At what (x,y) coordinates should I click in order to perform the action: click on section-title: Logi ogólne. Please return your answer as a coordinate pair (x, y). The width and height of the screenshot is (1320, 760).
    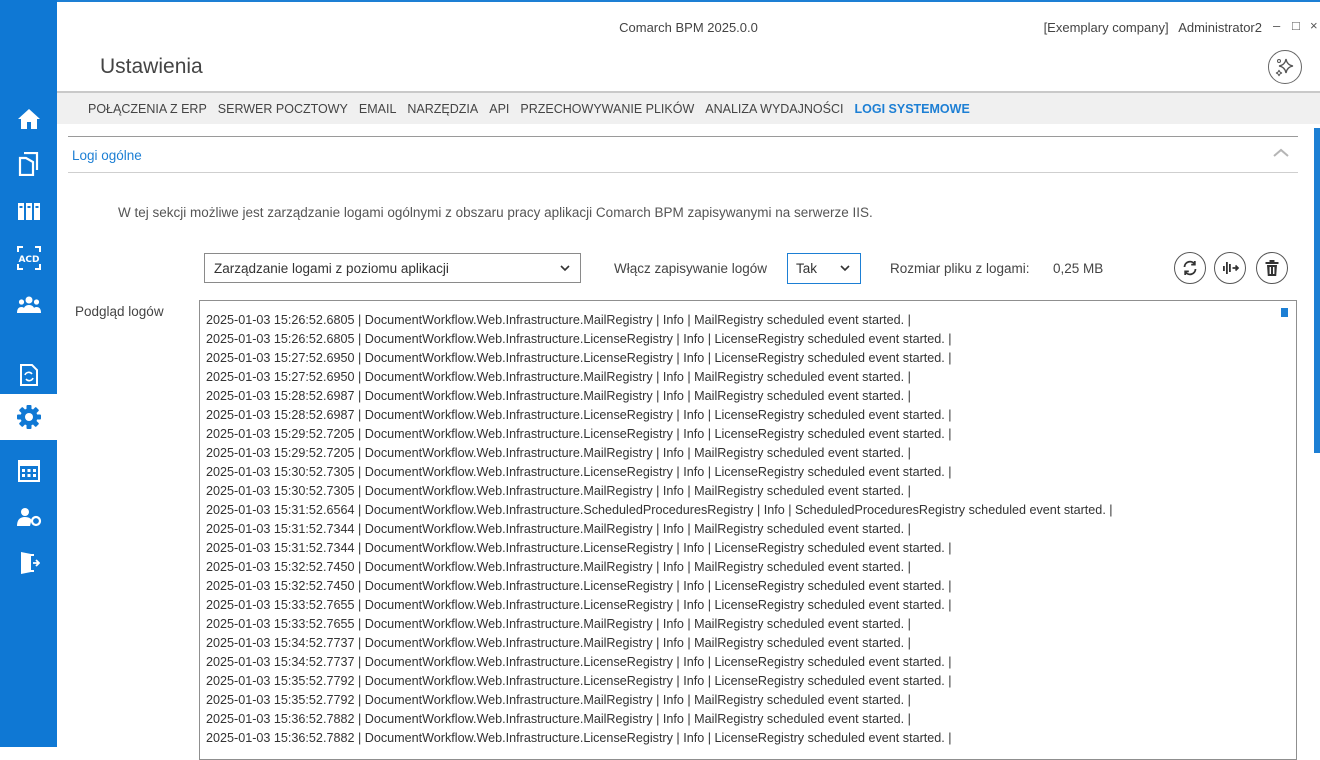
    Looking at the image, I should click on (107, 155).